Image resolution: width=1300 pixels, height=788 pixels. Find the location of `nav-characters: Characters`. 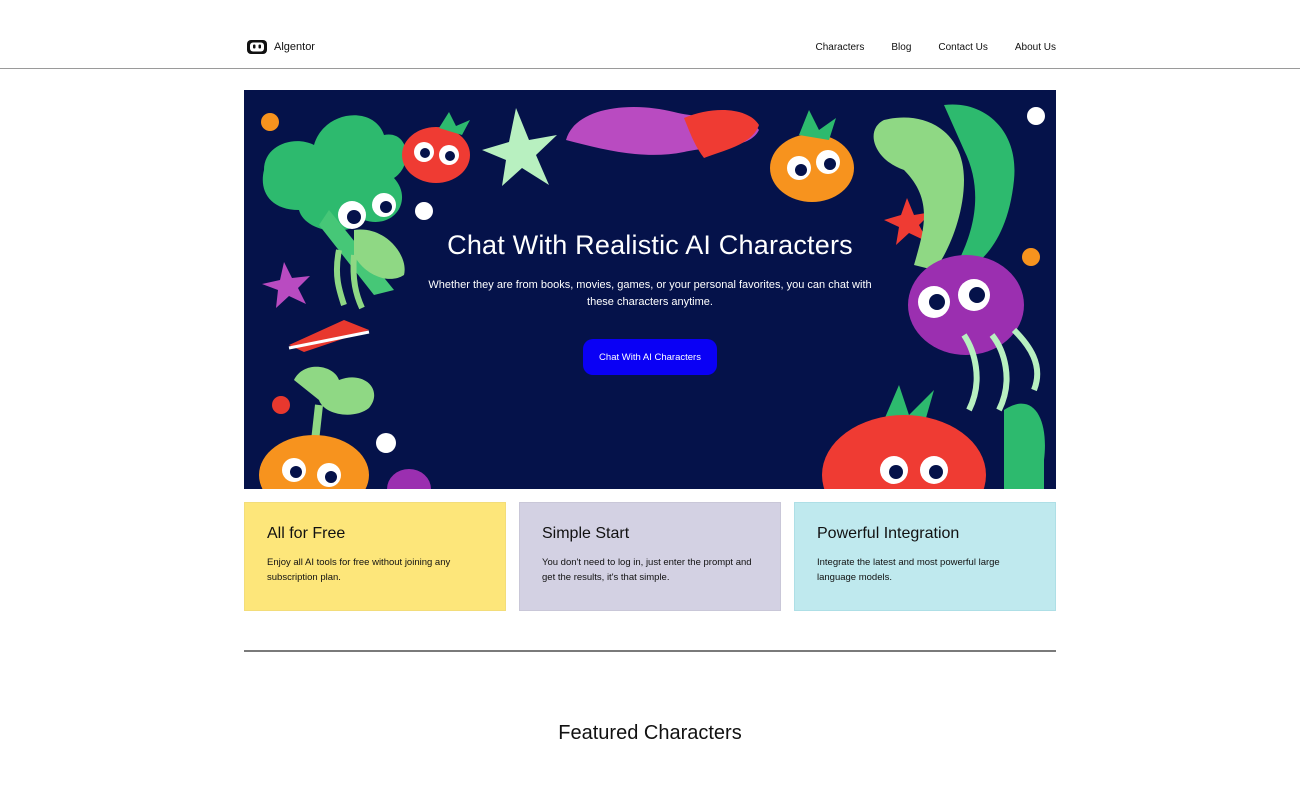

nav-characters: Characters is located at coordinates (839, 47).